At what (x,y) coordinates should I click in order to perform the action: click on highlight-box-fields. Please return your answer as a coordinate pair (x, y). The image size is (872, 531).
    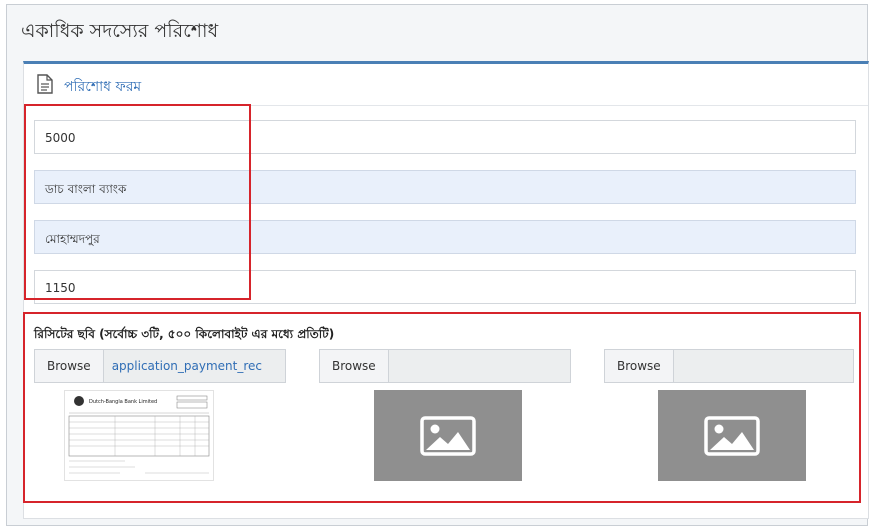
    Looking at the image, I should click on (137, 202).